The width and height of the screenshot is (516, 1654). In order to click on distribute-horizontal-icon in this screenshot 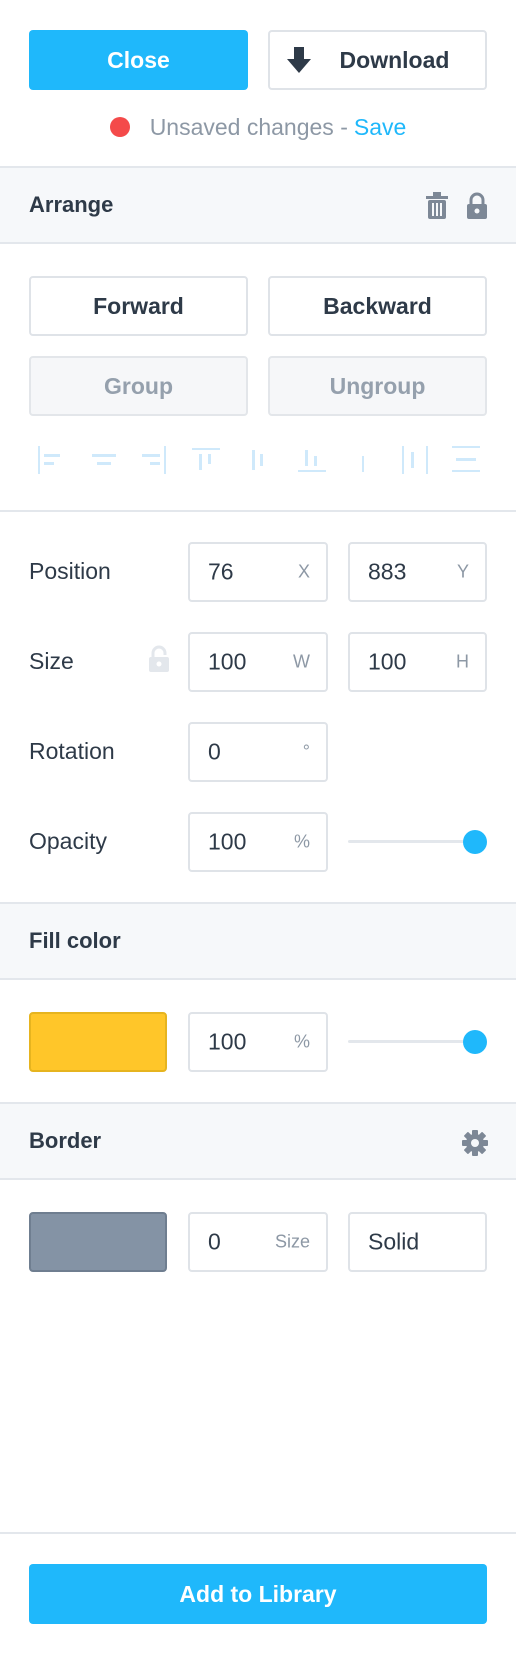, I will do `click(417, 461)`.